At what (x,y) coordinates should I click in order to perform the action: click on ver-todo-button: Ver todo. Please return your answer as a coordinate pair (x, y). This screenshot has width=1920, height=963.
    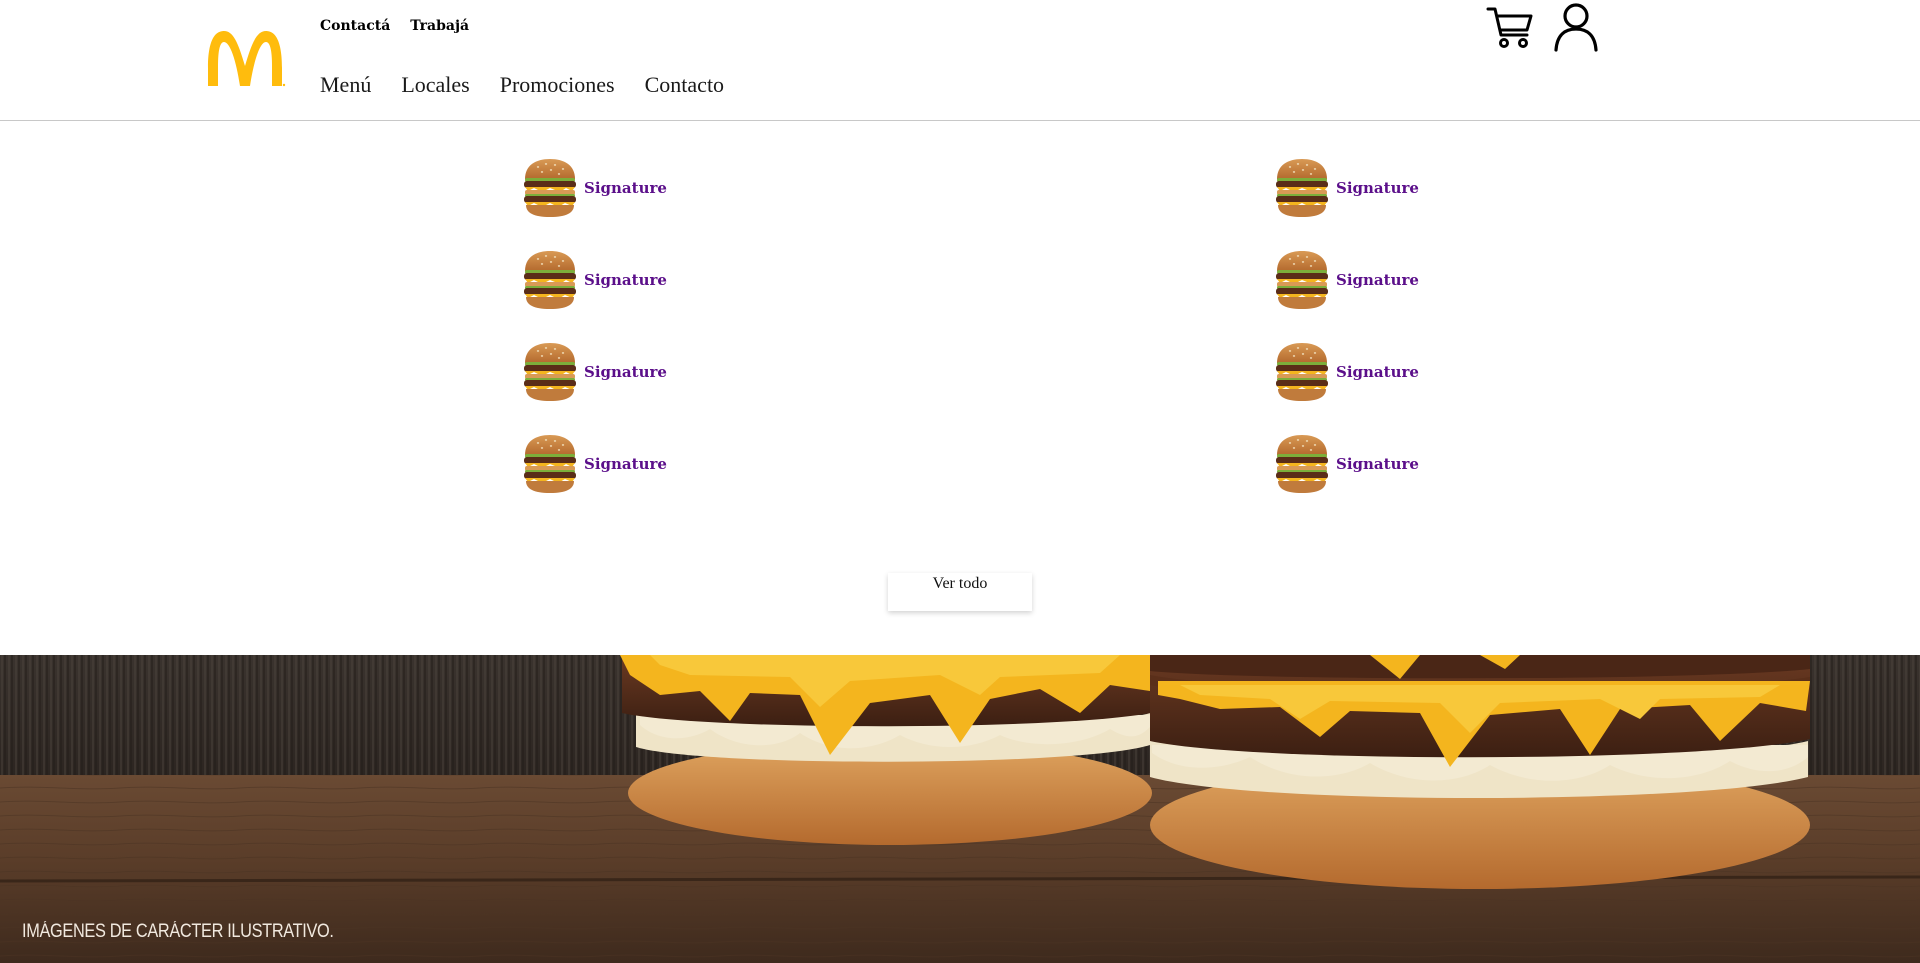
    Looking at the image, I should click on (960, 592).